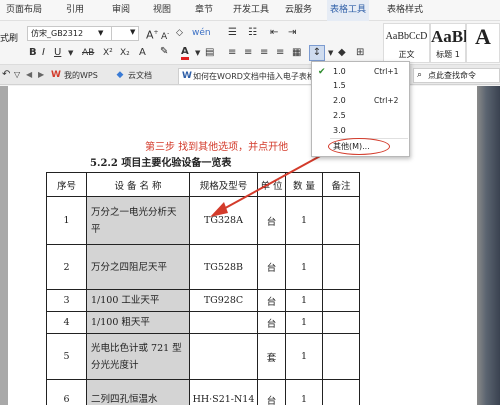 Image resolution: width=500 pixels, height=405 pixels. I want to click on option-value: 1.5, so click(339, 85).